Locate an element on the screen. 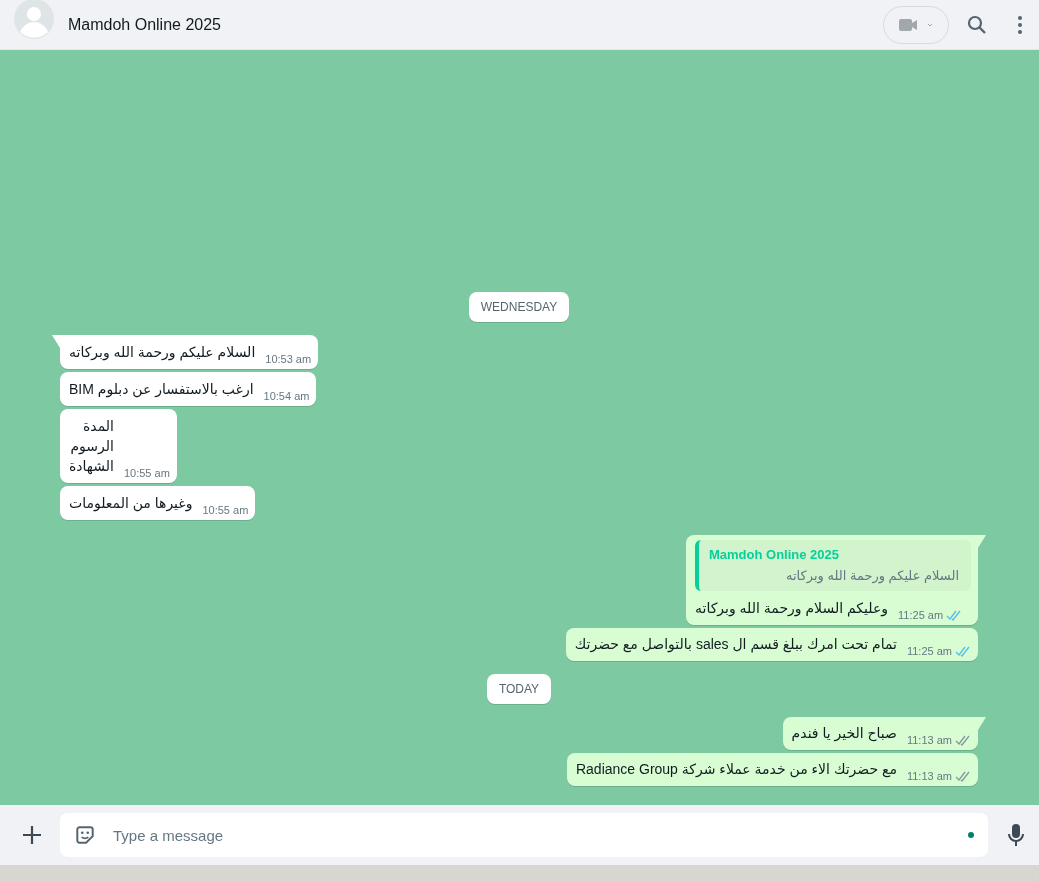 This screenshot has height=882, width=1039. quote-text: السلام عليكم ورحمة الله وبركاته is located at coordinates (872, 575).